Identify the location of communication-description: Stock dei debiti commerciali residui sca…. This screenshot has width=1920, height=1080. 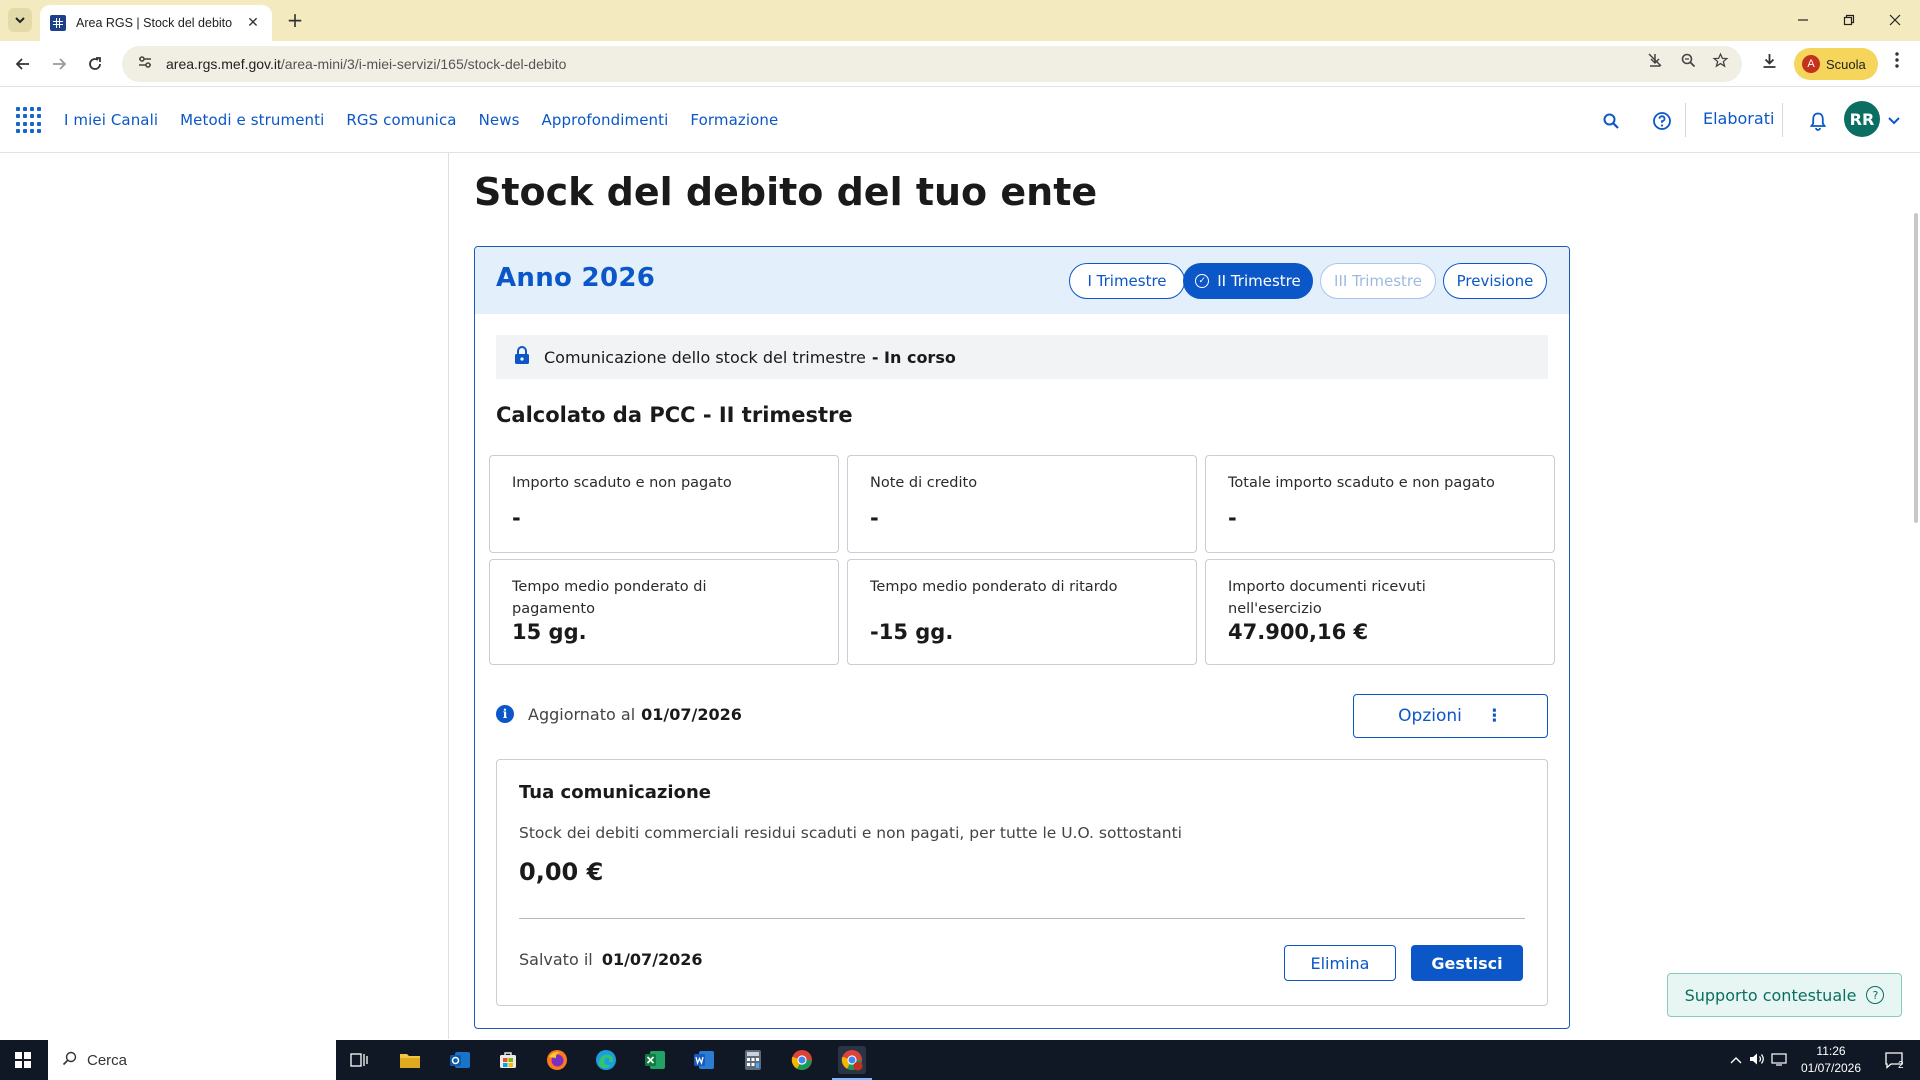
(850, 833).